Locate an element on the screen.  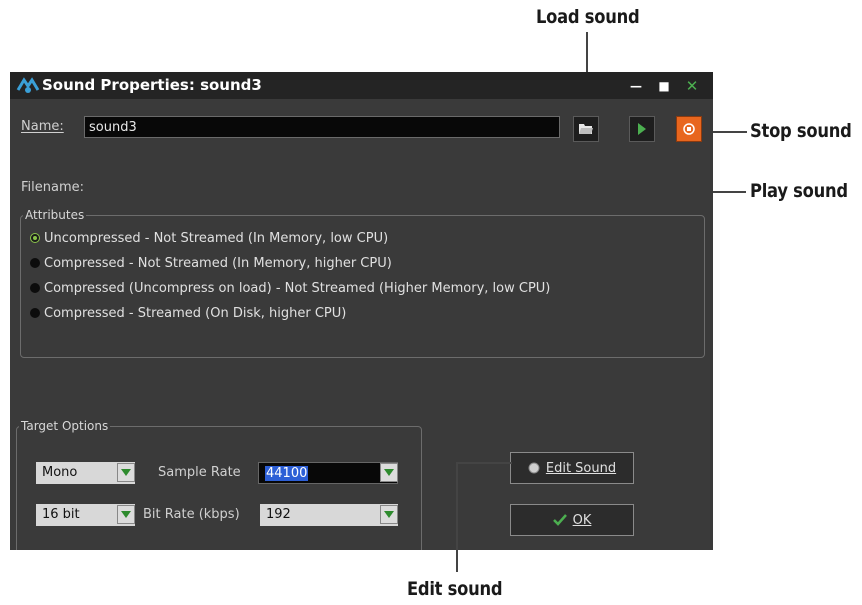
title-bar: Sound Properties: sound3 — ■ ✕ is located at coordinates (361, 85).